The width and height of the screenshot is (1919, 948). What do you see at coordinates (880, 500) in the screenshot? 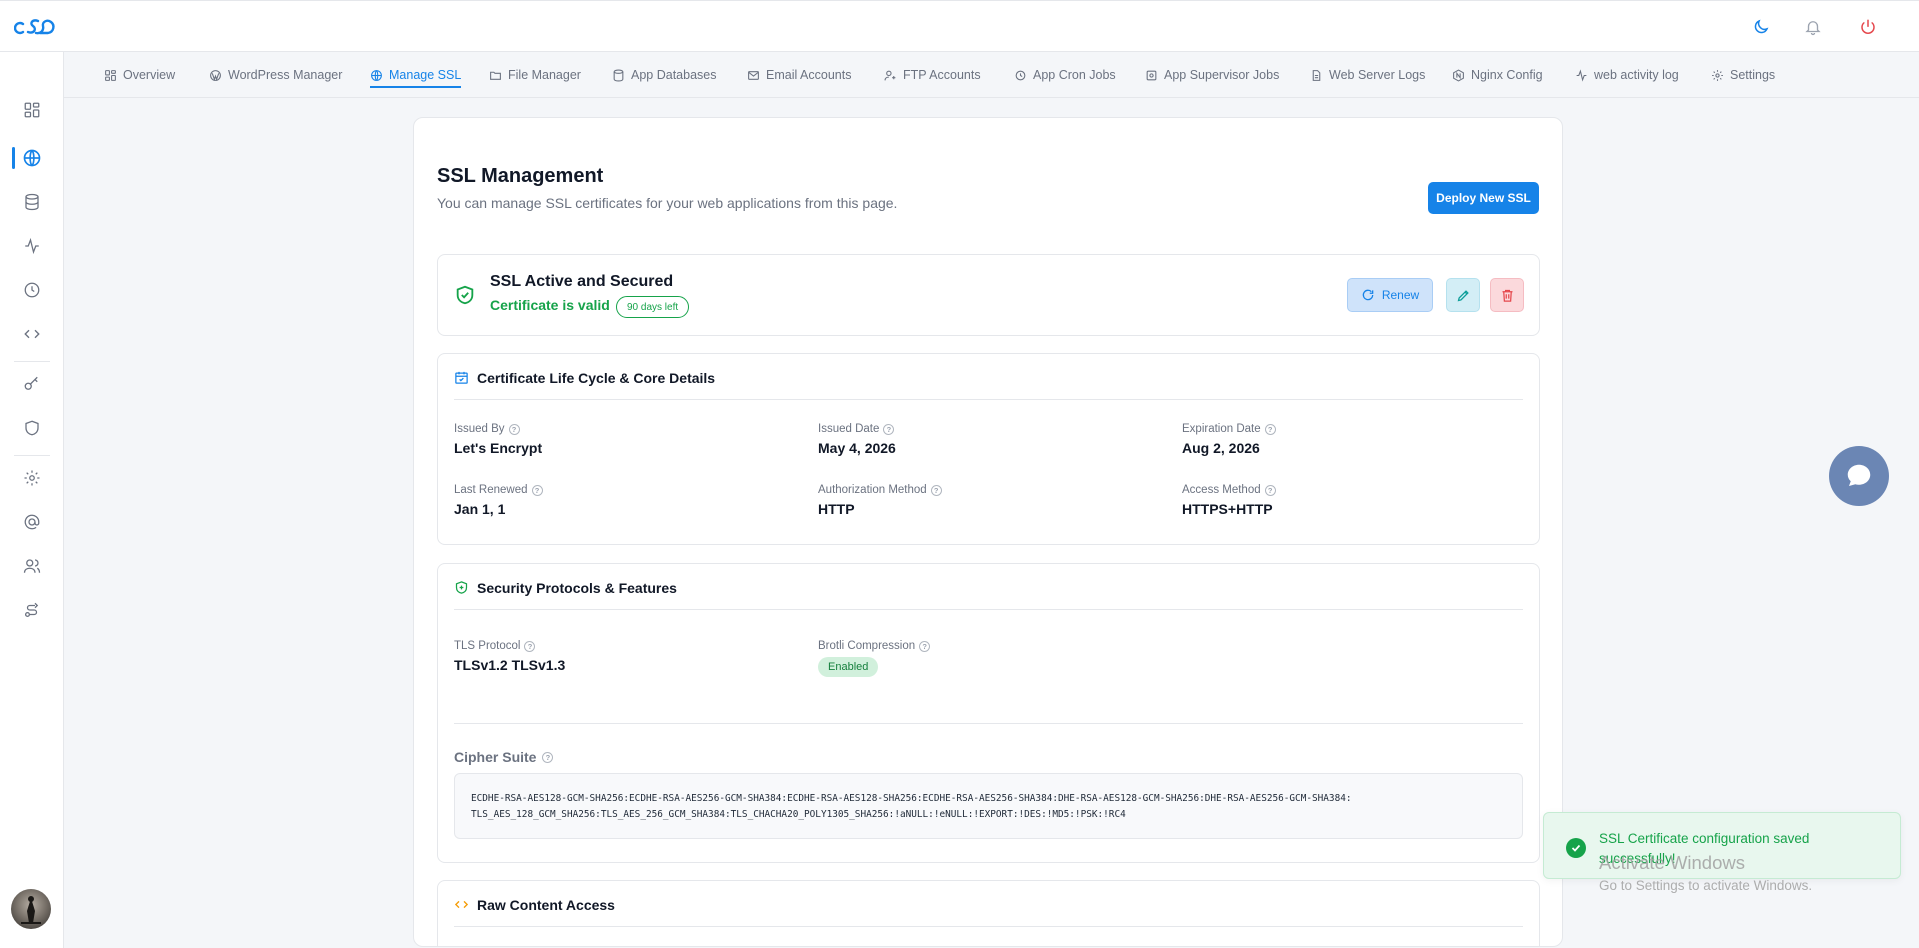
I see `authorization-method-field: Authorization Method? HTTP` at bounding box center [880, 500].